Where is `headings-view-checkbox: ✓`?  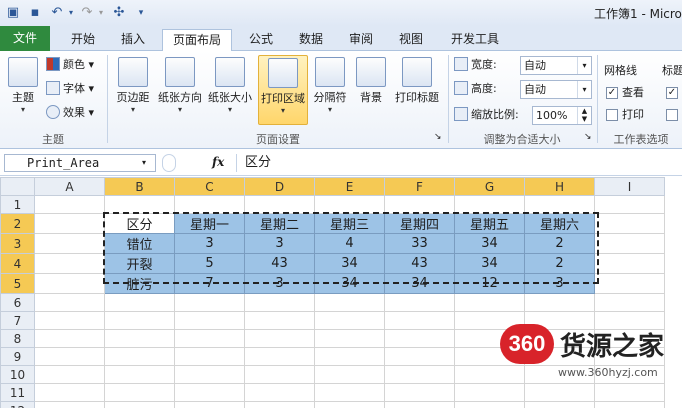
headings-view-checkbox: ✓ is located at coordinates (672, 93).